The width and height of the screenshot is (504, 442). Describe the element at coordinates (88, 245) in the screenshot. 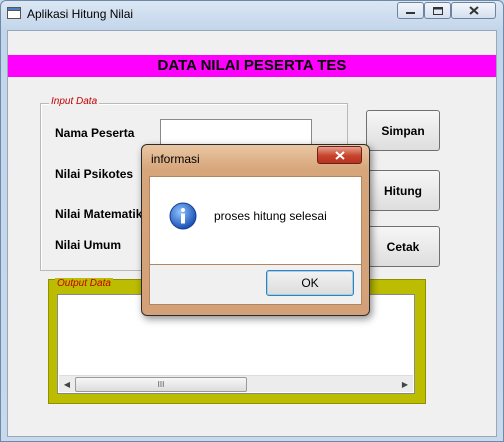

I see `field-label-nilai-umum: Nilai Umum` at that location.